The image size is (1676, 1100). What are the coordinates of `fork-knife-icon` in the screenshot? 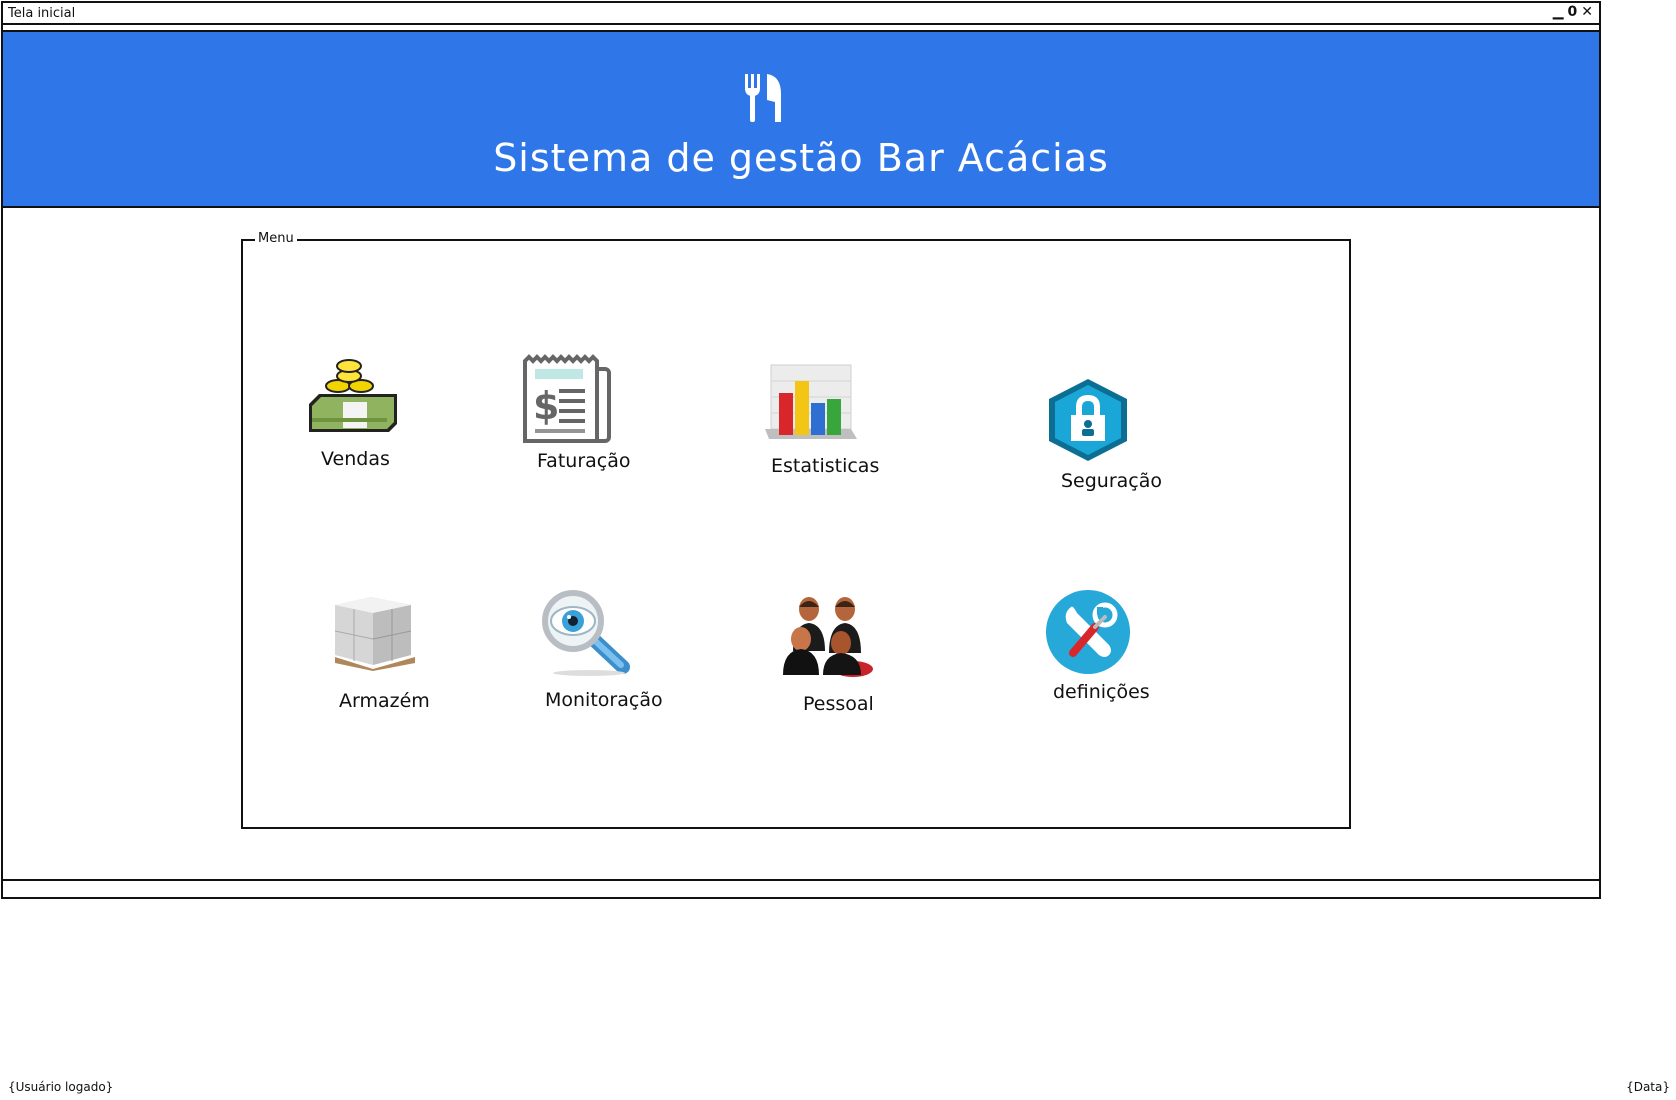 It's located at (763, 98).